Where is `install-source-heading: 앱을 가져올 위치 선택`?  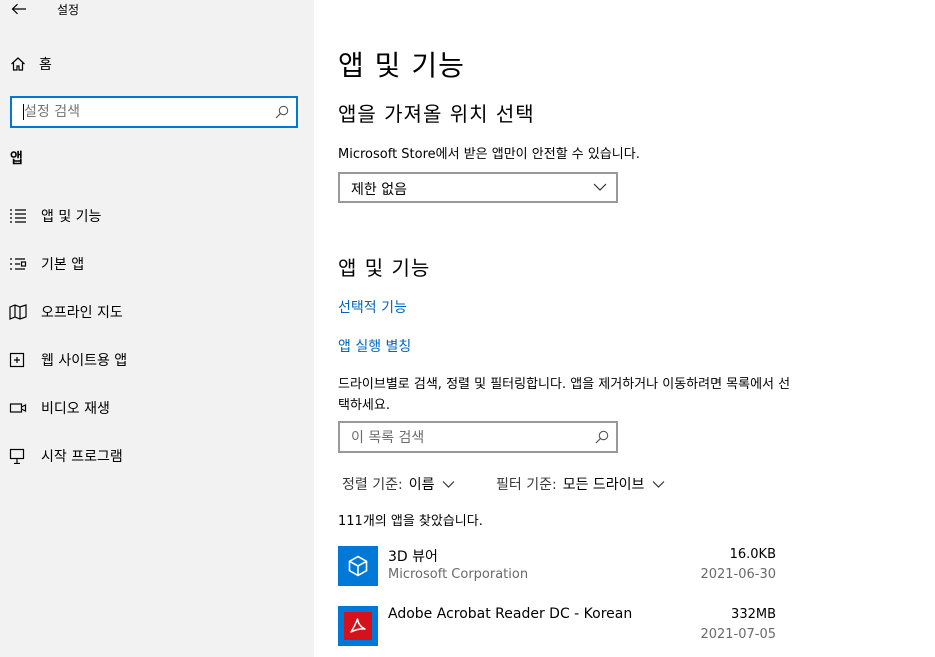
install-source-heading: 앱을 가져올 위치 선택 is located at coordinates (436, 114).